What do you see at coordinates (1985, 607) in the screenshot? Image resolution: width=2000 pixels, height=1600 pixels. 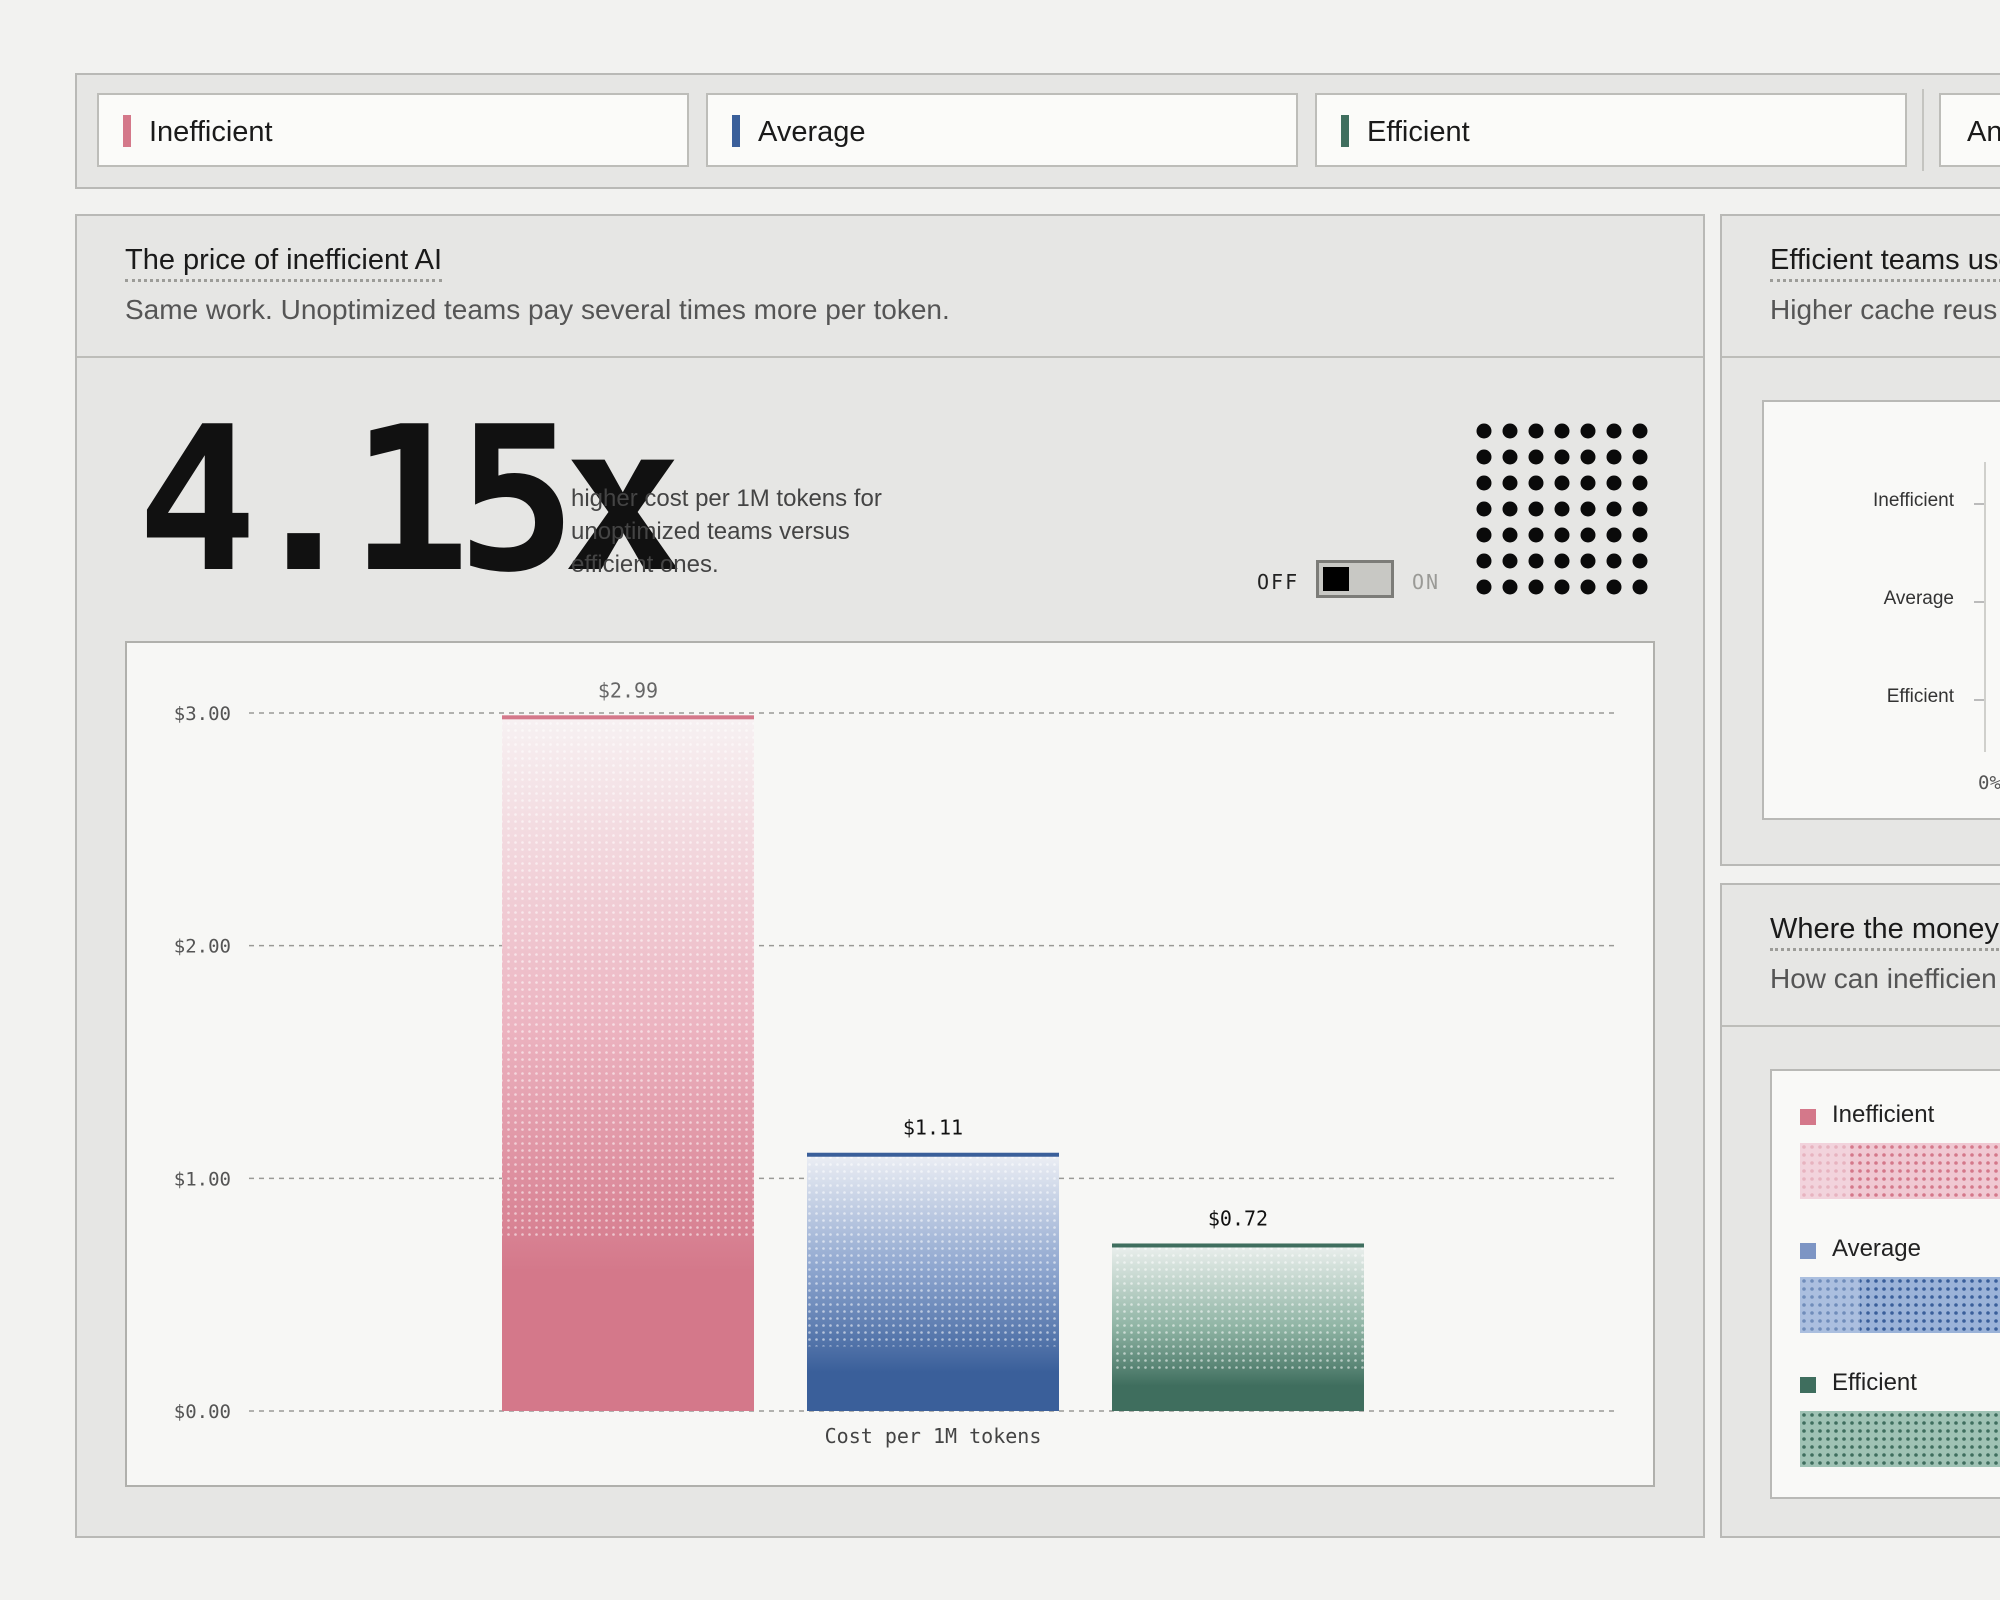 I see `cache-axis-line` at bounding box center [1985, 607].